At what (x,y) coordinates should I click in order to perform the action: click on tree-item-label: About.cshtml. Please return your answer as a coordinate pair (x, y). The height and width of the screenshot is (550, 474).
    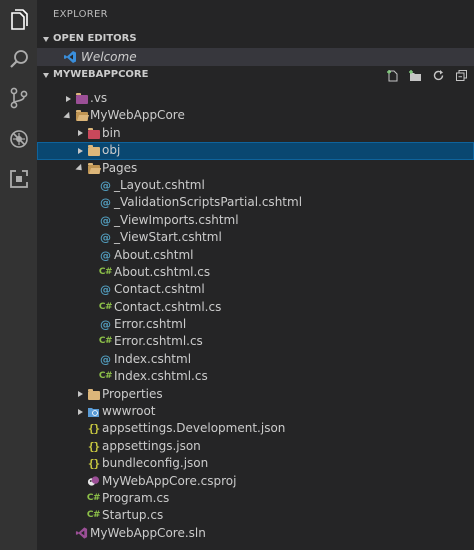
    Looking at the image, I should click on (154, 254).